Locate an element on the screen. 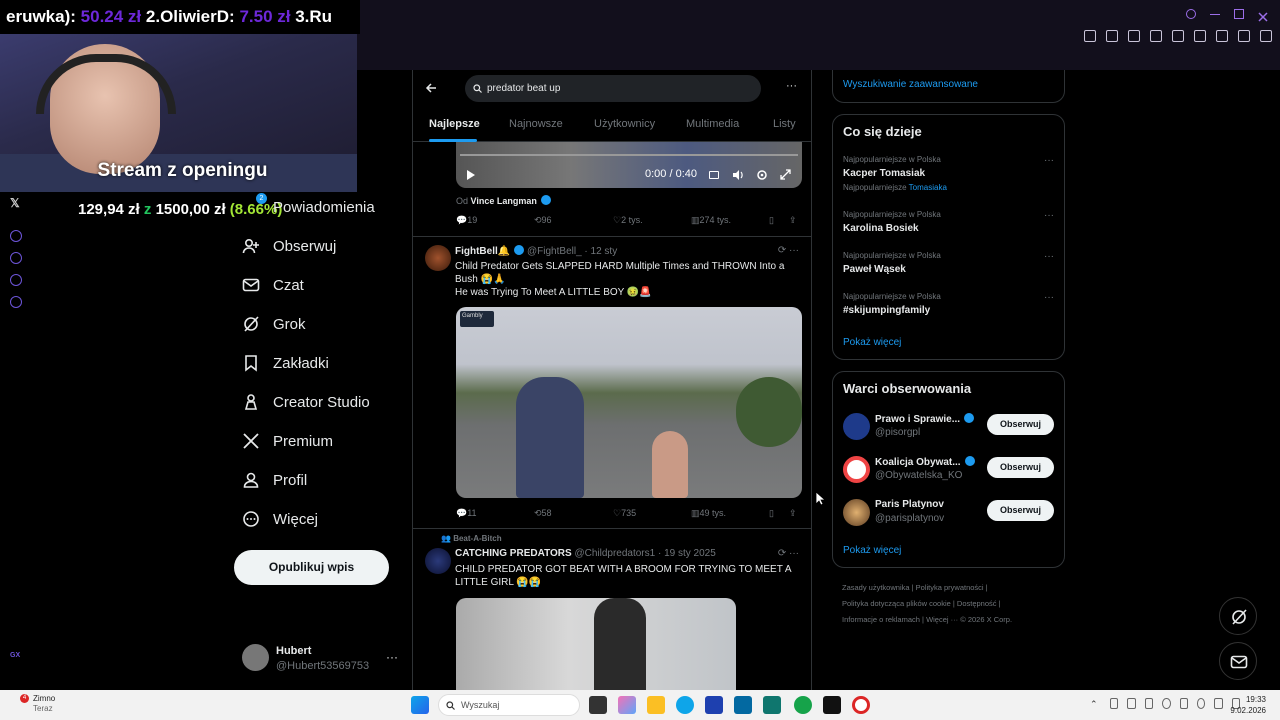 Image resolution: width=1280 pixels, height=720 pixels. spotify-icon is located at coordinates (803, 705).